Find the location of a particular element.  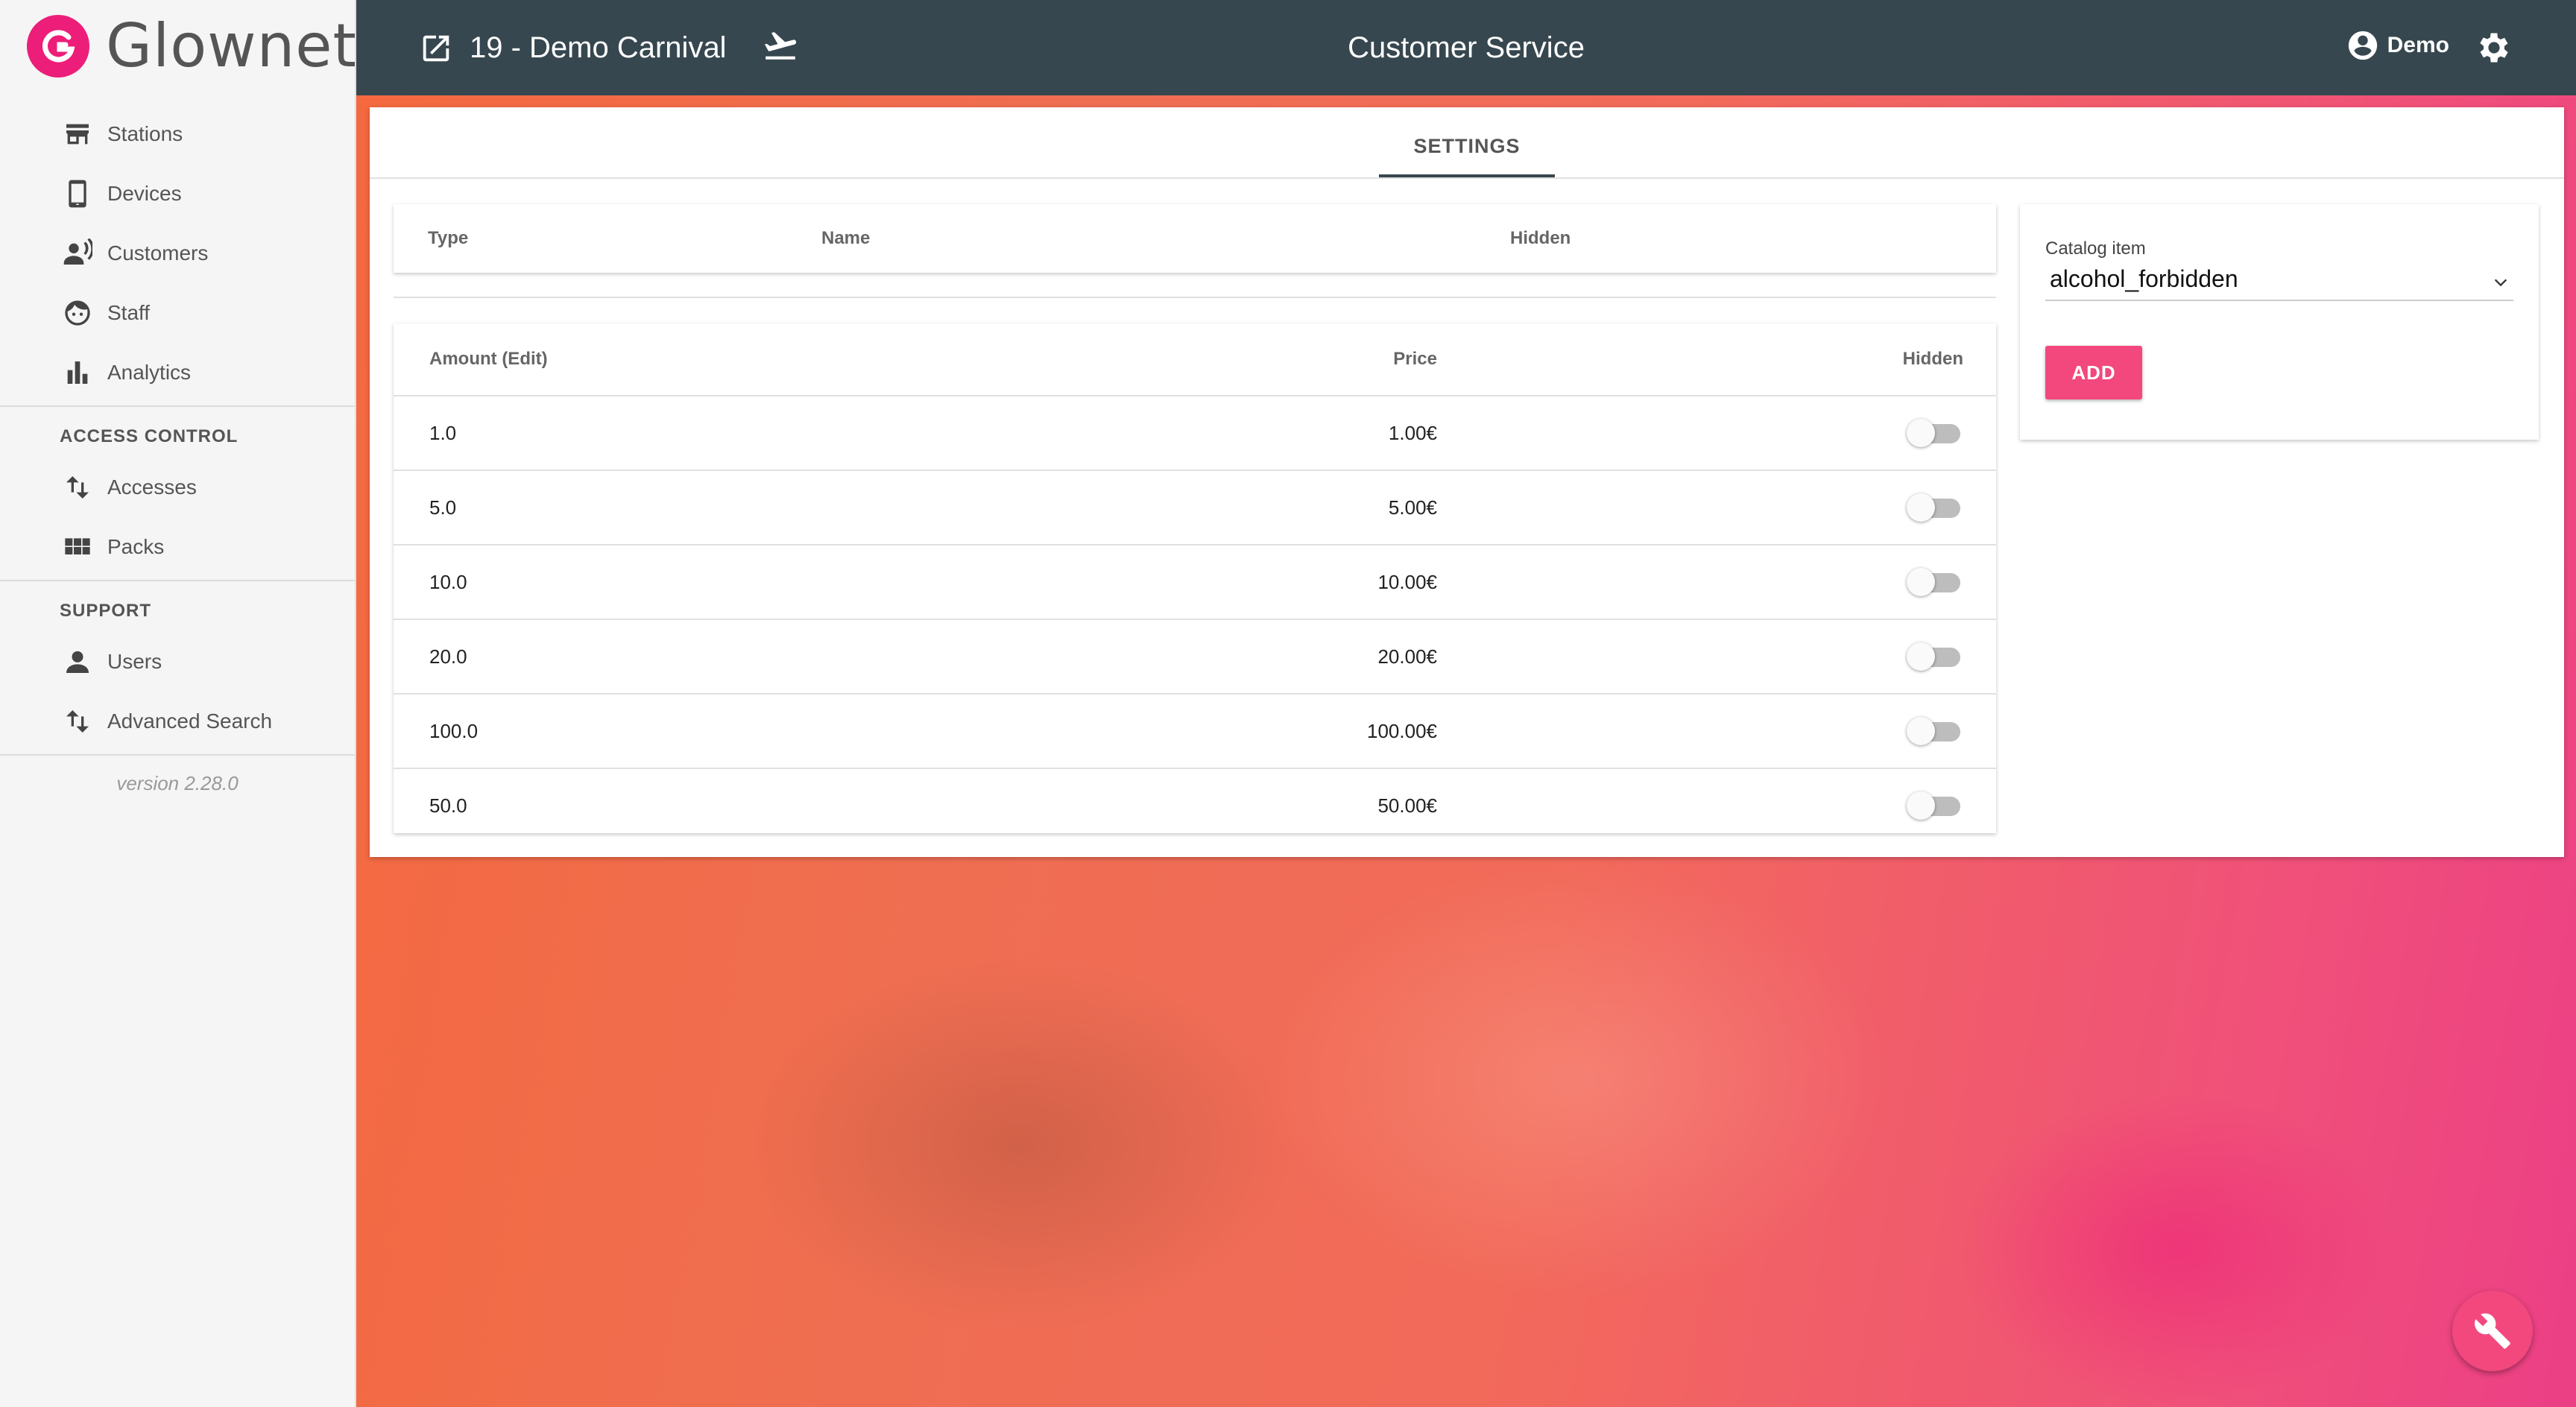

sidebar-item-label: Staff is located at coordinates (129, 312).